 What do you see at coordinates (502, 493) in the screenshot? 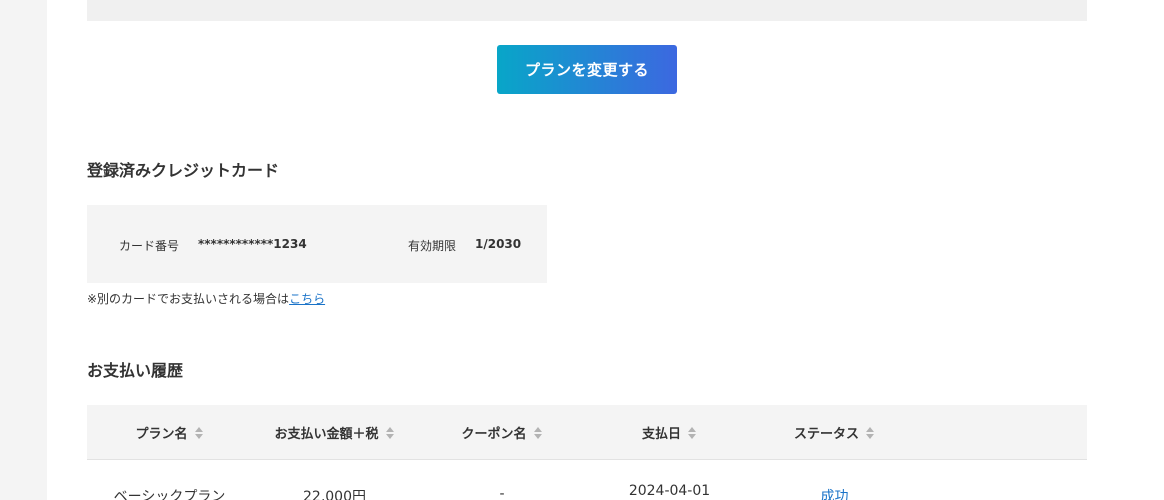
I see `row-coupon: -` at bounding box center [502, 493].